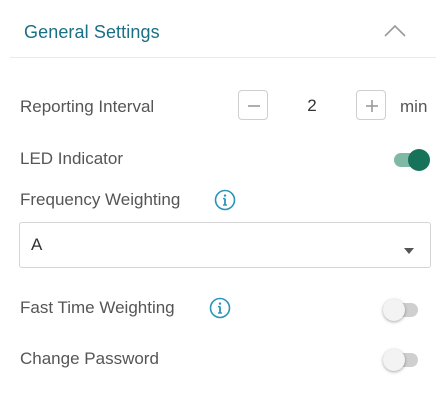 This screenshot has height=409, width=446. I want to click on plus-icon, so click(372, 106).